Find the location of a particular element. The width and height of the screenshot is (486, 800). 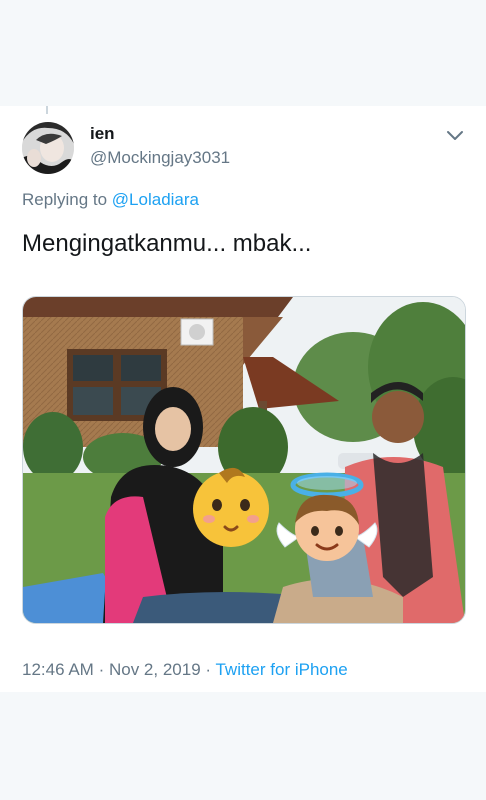

bottom-background is located at coordinates (243, 746).